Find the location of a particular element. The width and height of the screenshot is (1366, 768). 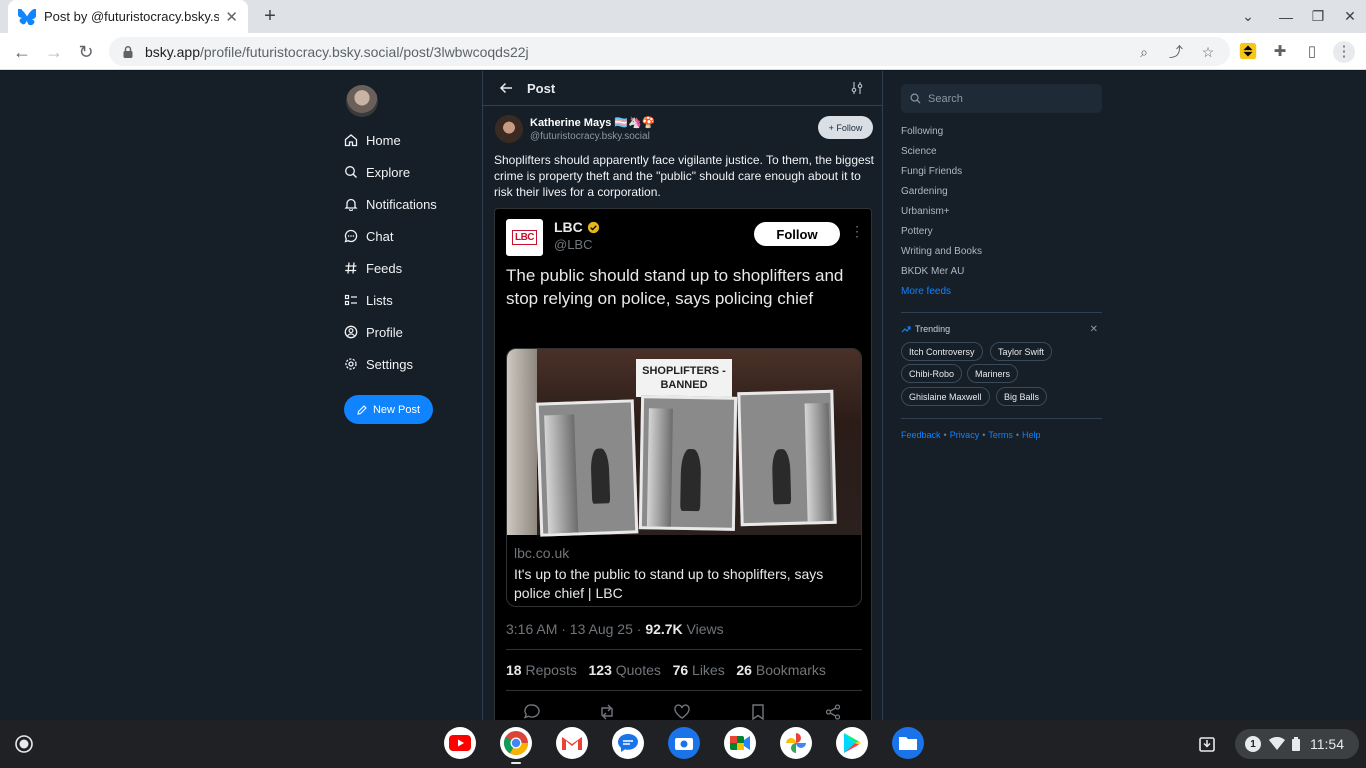

youtube-app-icon is located at coordinates (460, 743).